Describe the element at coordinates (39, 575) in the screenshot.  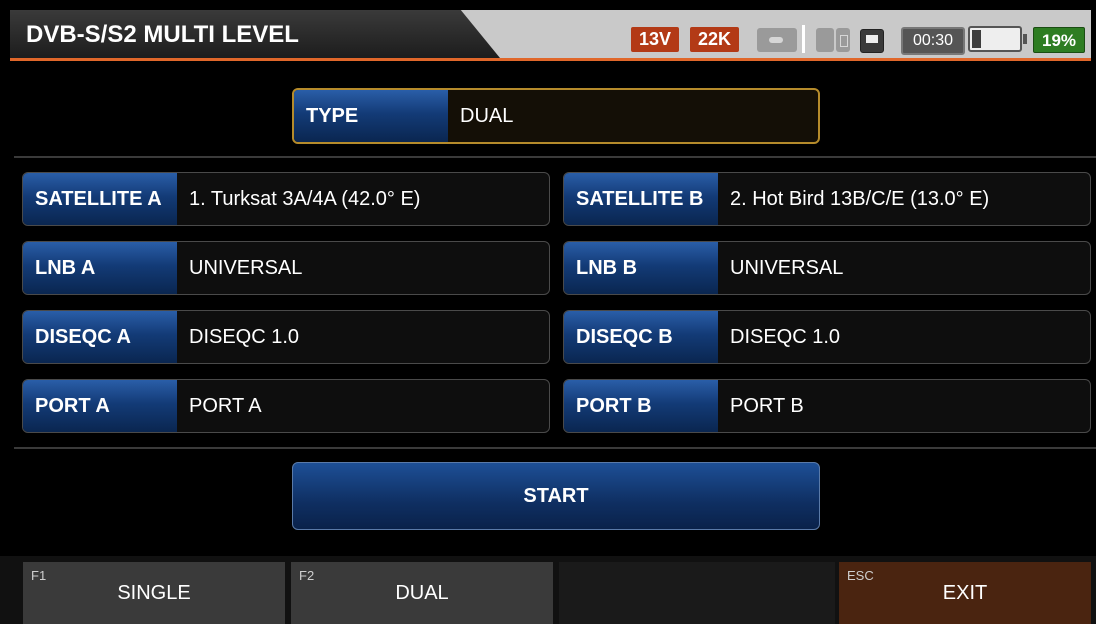
I see `f1-key-label: F1` at that location.